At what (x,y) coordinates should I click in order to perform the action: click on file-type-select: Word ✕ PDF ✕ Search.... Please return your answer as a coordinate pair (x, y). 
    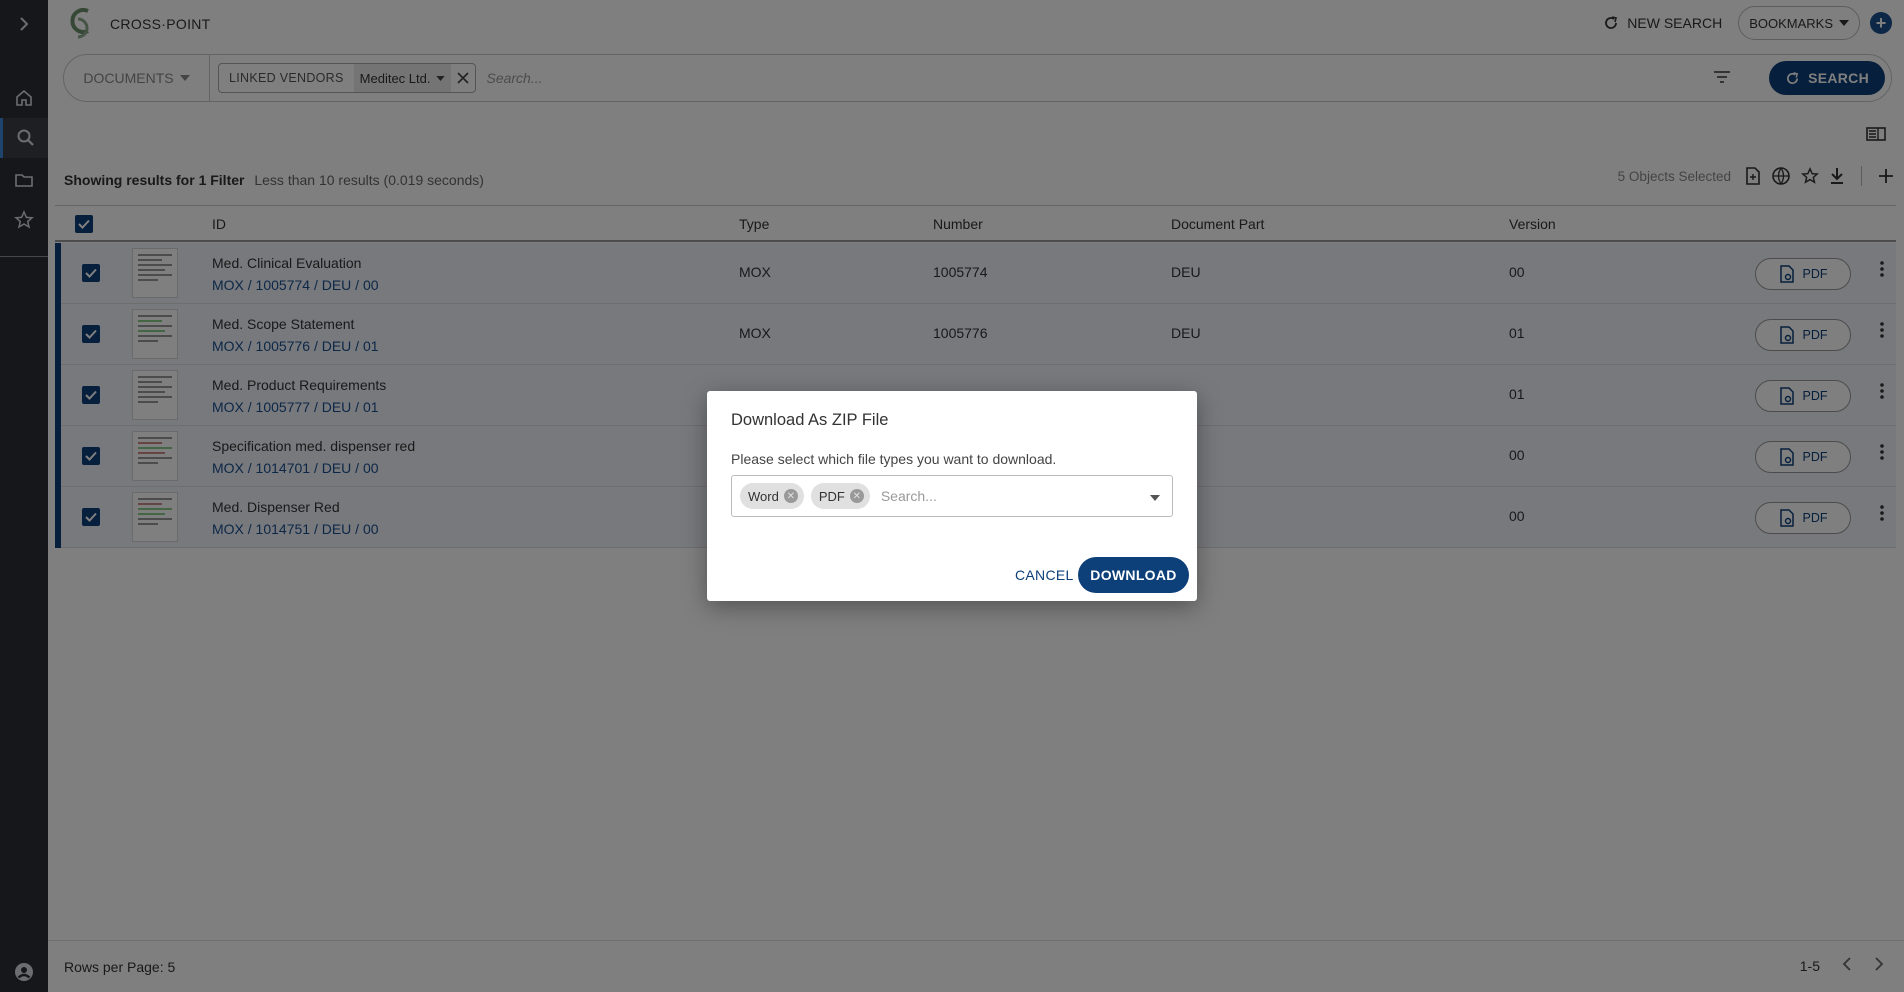
    Looking at the image, I should click on (952, 496).